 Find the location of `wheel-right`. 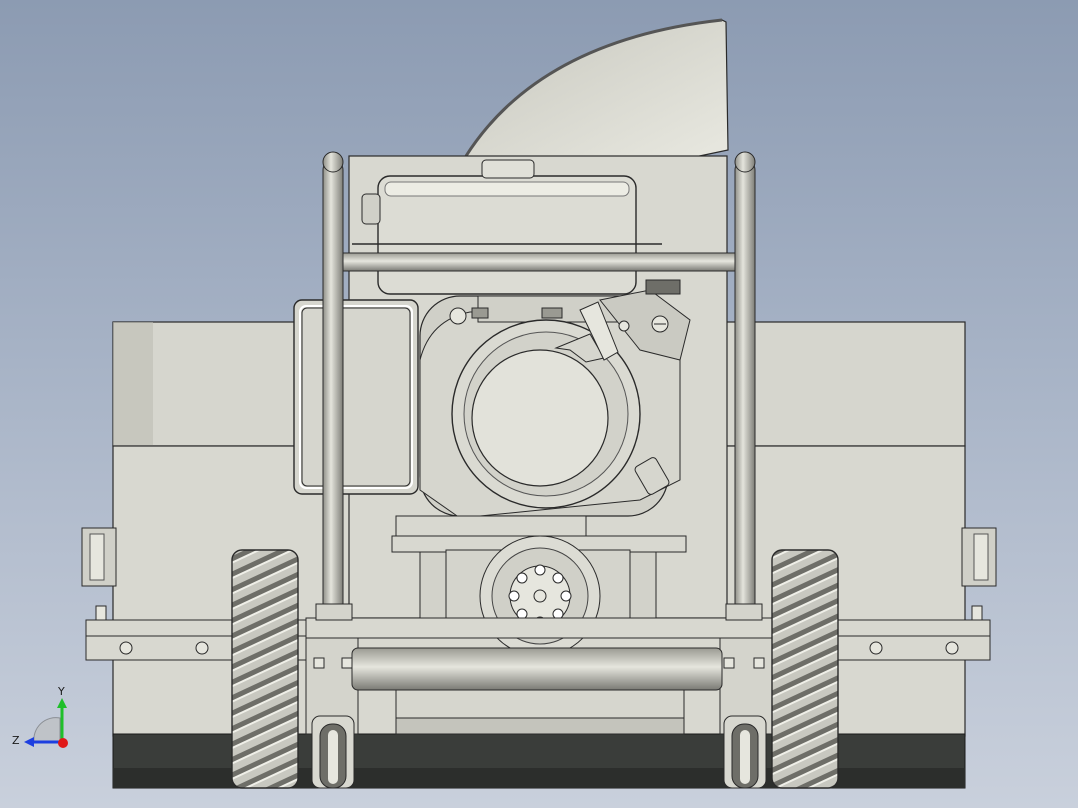

wheel-right is located at coordinates (805, 669).